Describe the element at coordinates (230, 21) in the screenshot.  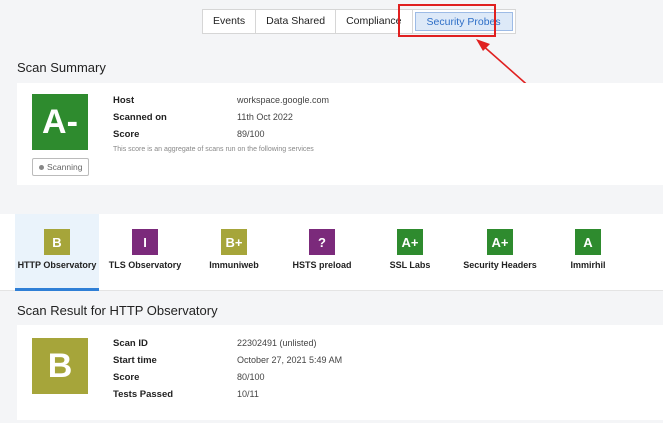
I see `tab-events: Events` at that location.